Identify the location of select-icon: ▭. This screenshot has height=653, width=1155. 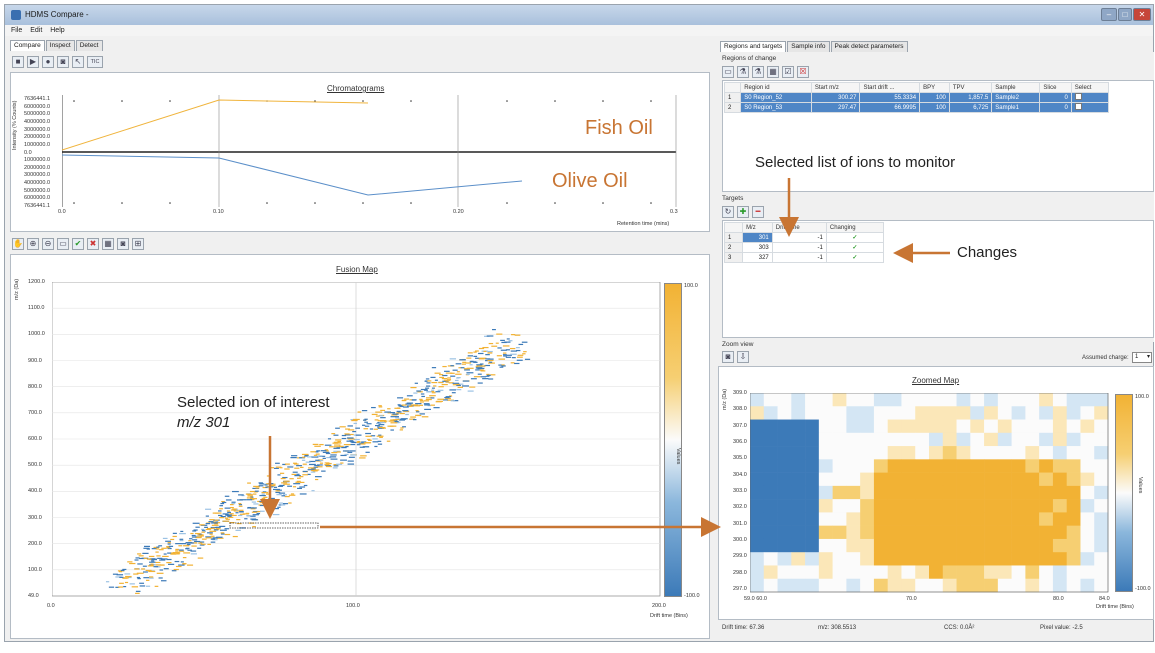
(728, 72).